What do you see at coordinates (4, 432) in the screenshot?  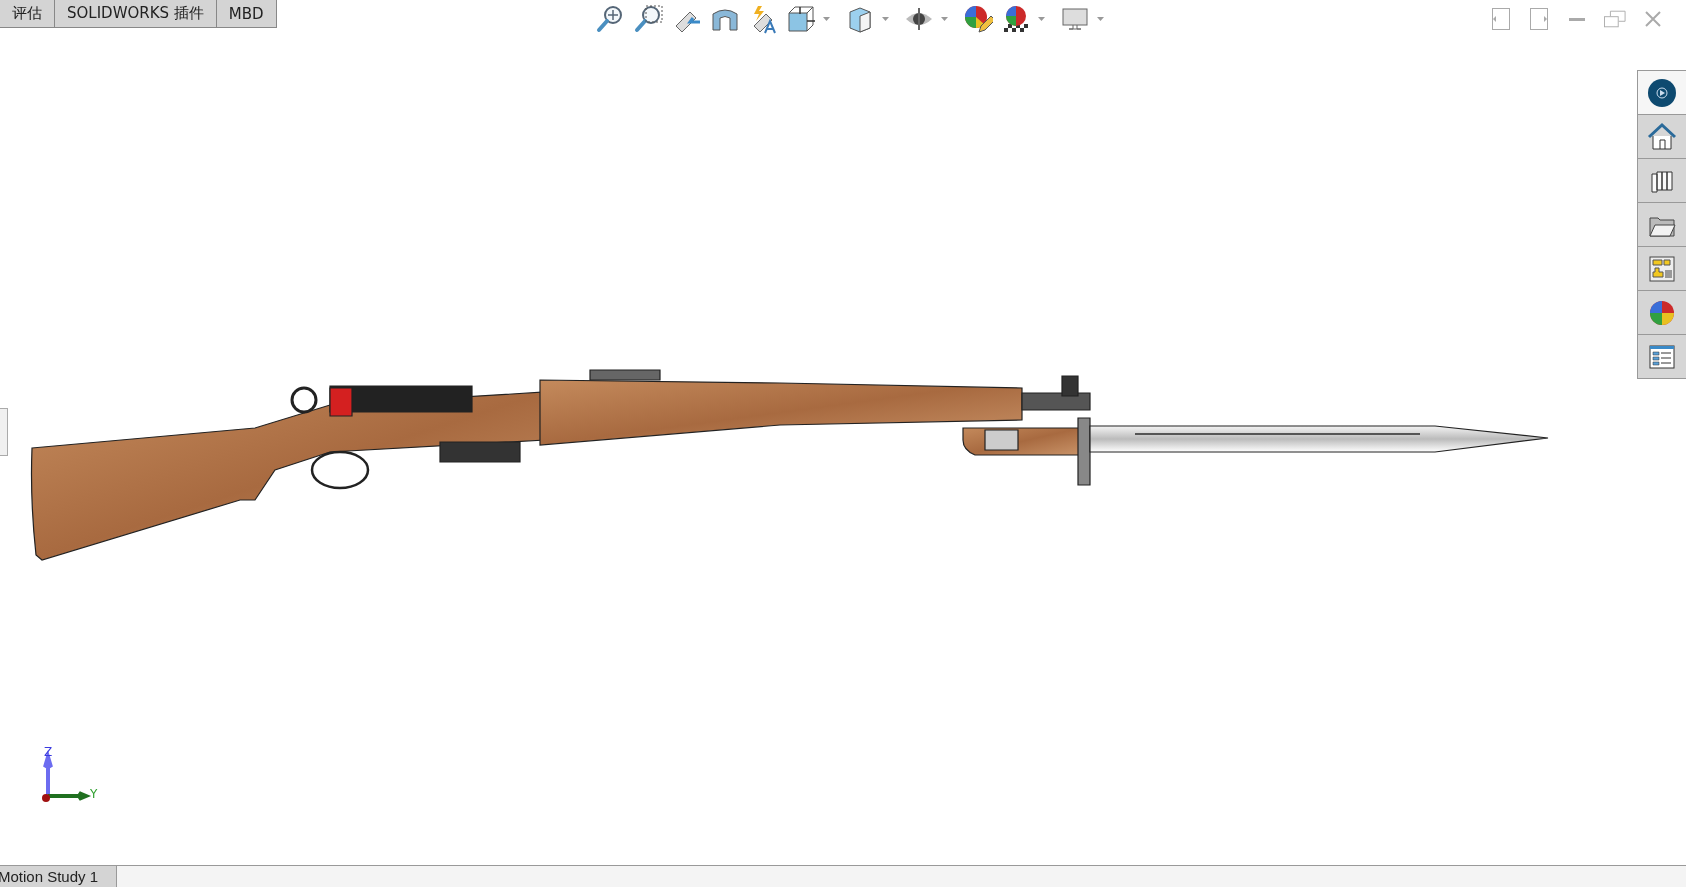 I see `panel-handle` at bounding box center [4, 432].